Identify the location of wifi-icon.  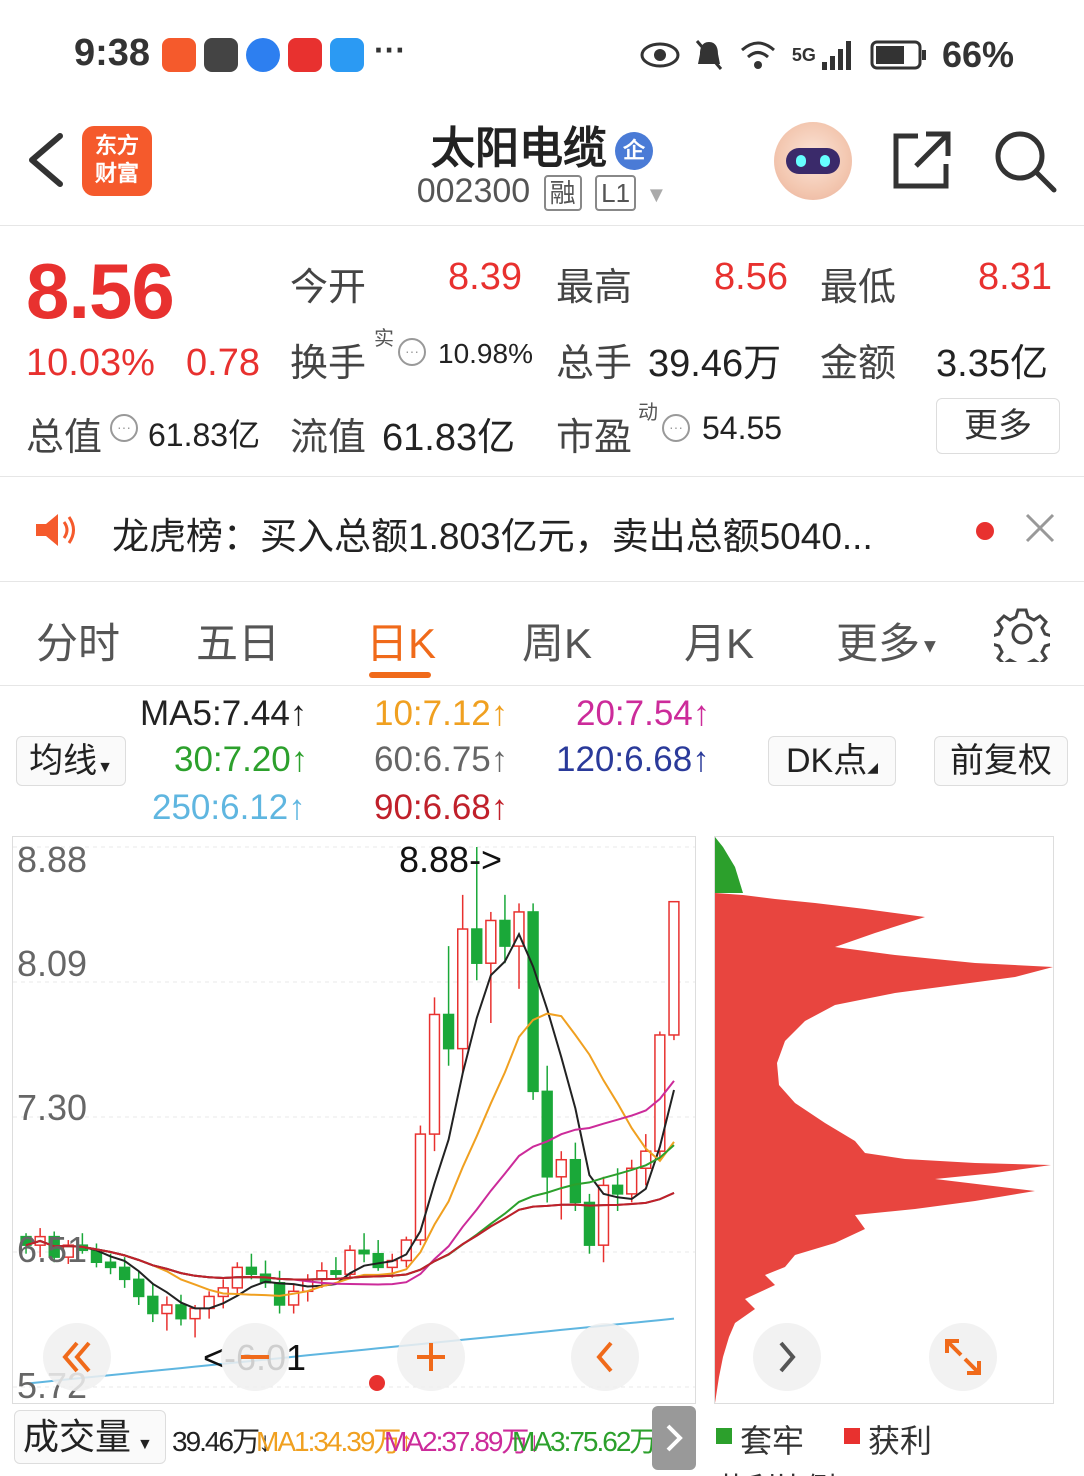
(757, 55).